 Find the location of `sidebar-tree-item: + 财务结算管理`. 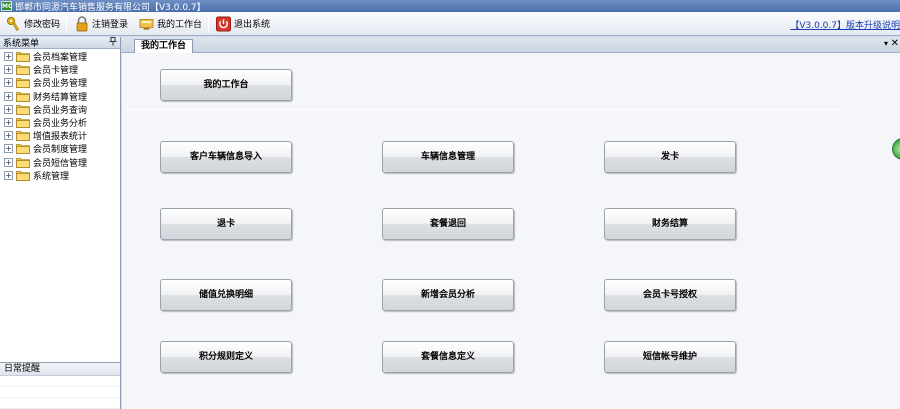

sidebar-tree-item: + 财务结算管理 is located at coordinates (60, 96).